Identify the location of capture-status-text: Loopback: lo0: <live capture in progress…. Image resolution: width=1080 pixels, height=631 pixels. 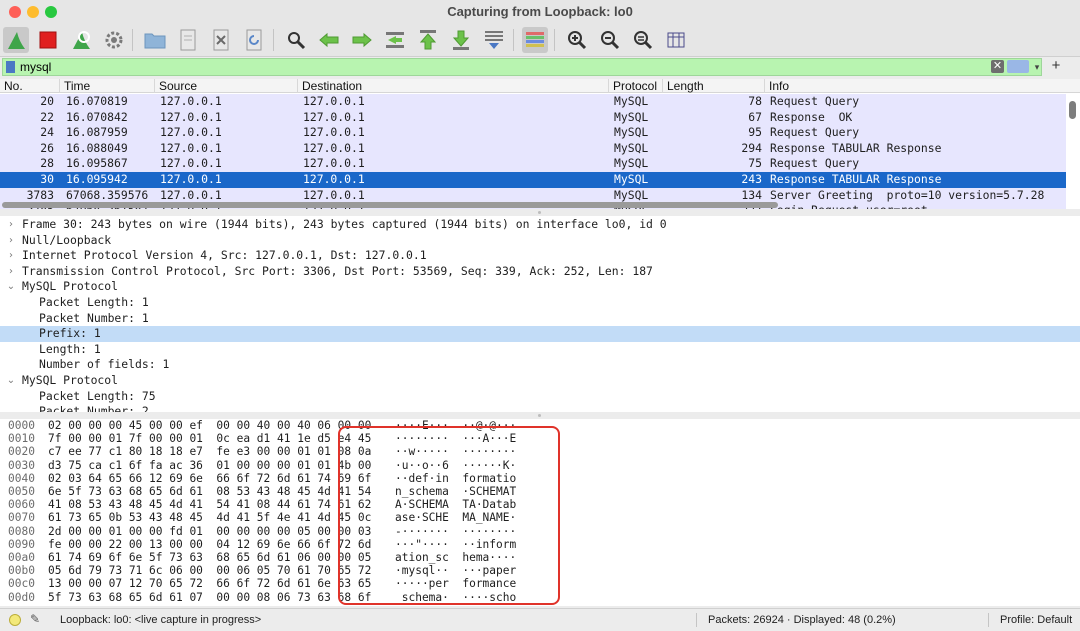
(161, 620).